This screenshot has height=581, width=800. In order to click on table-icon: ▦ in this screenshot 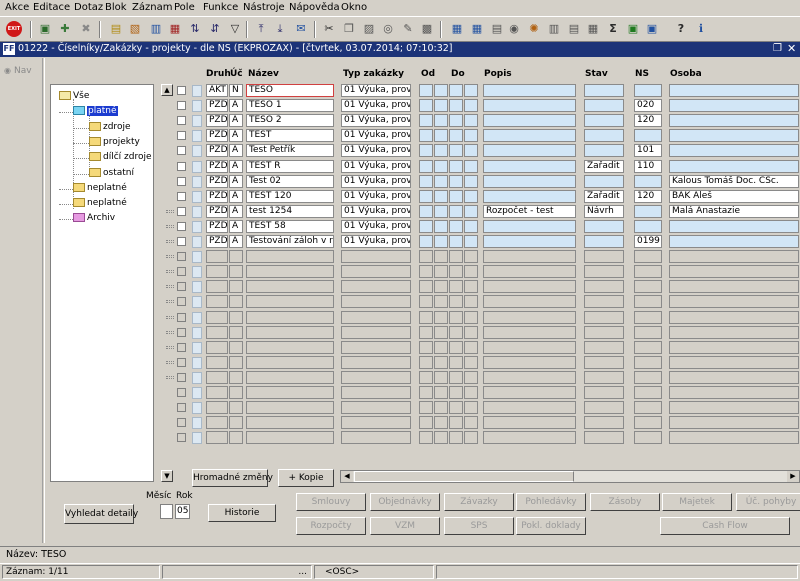, I will do `click(457, 29)`.